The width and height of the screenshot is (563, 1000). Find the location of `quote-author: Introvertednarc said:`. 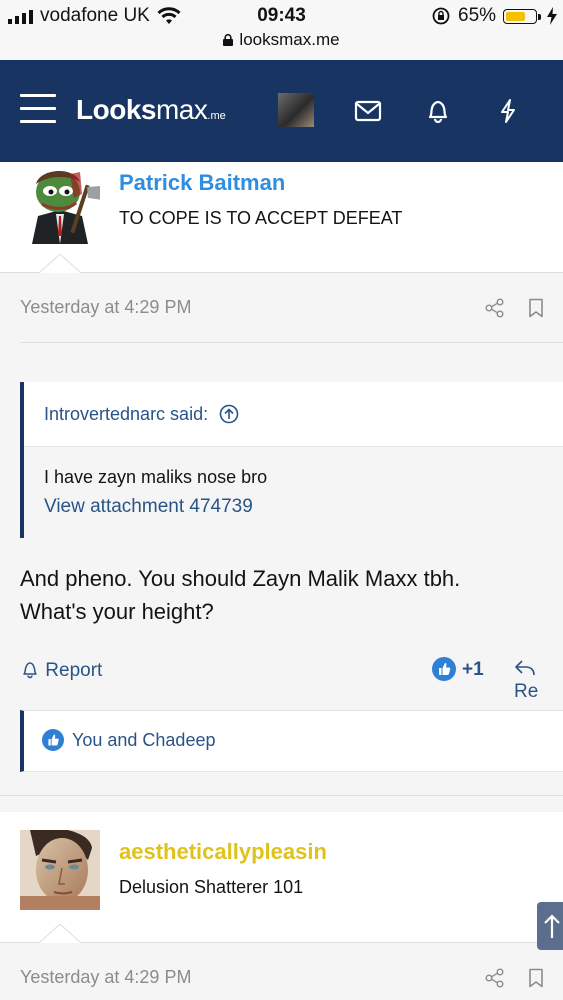

quote-author: Introvertednarc said: is located at coordinates (141, 414).